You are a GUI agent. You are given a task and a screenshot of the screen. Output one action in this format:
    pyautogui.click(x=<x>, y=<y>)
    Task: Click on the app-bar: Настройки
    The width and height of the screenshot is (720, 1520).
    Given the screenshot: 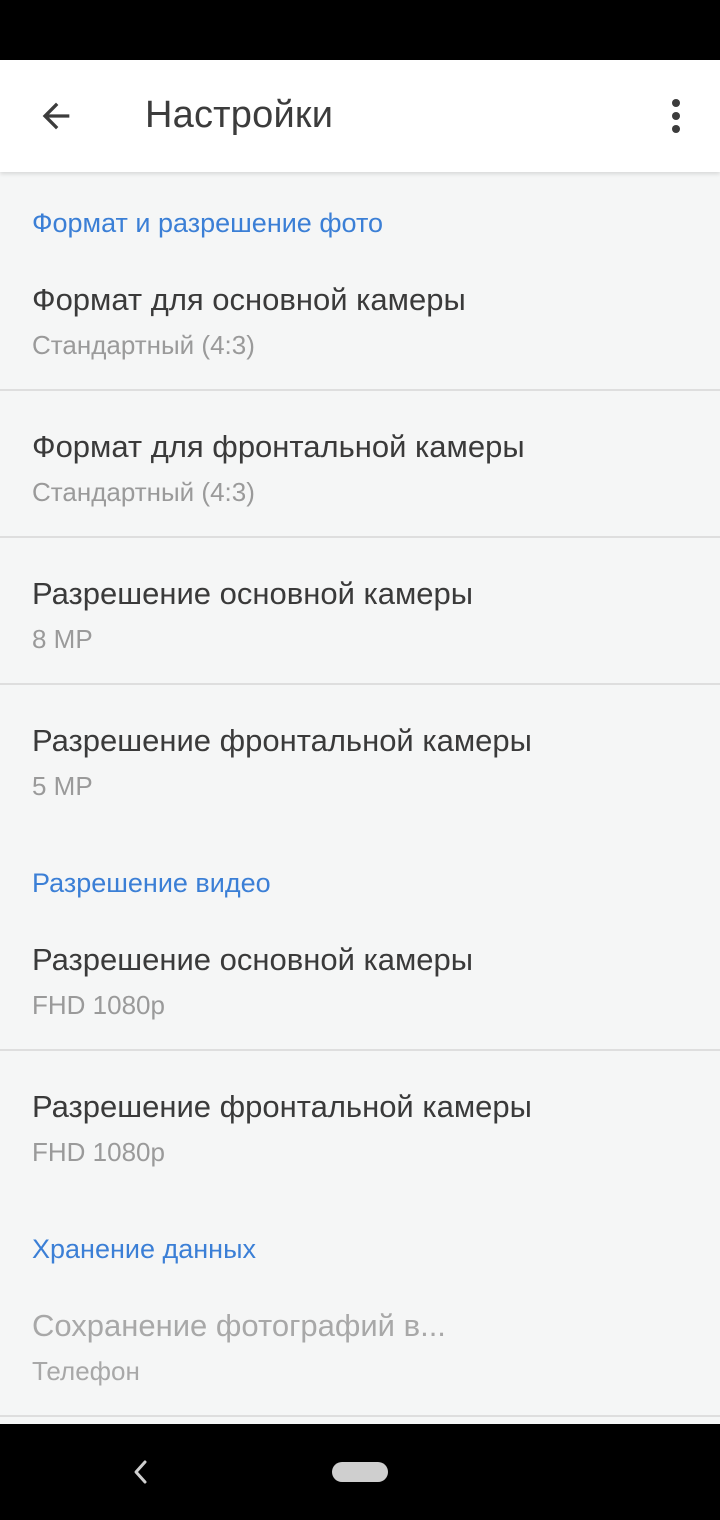 What is the action you would take?
    pyautogui.click(x=360, y=116)
    